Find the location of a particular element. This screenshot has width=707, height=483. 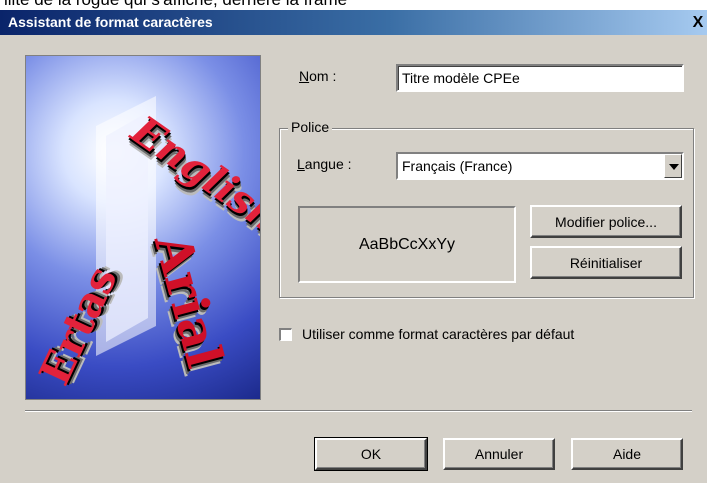

cancel-label: Annuler is located at coordinates (499, 454).